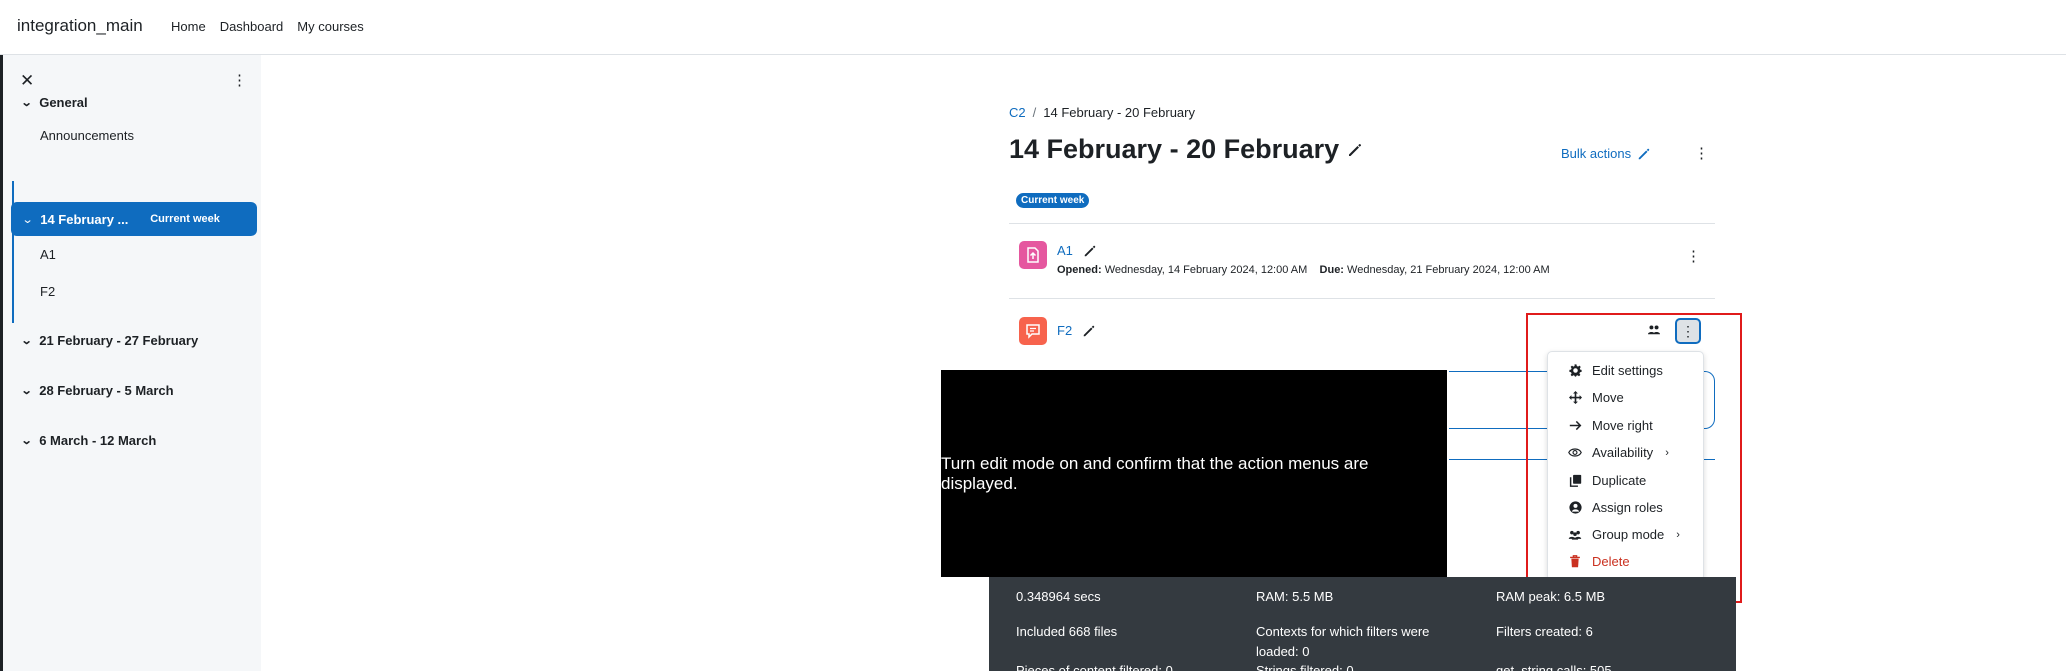 The width and height of the screenshot is (2066, 671). What do you see at coordinates (1544, 631) in the screenshot?
I see `perf-filters-created: Filters created: 6` at bounding box center [1544, 631].